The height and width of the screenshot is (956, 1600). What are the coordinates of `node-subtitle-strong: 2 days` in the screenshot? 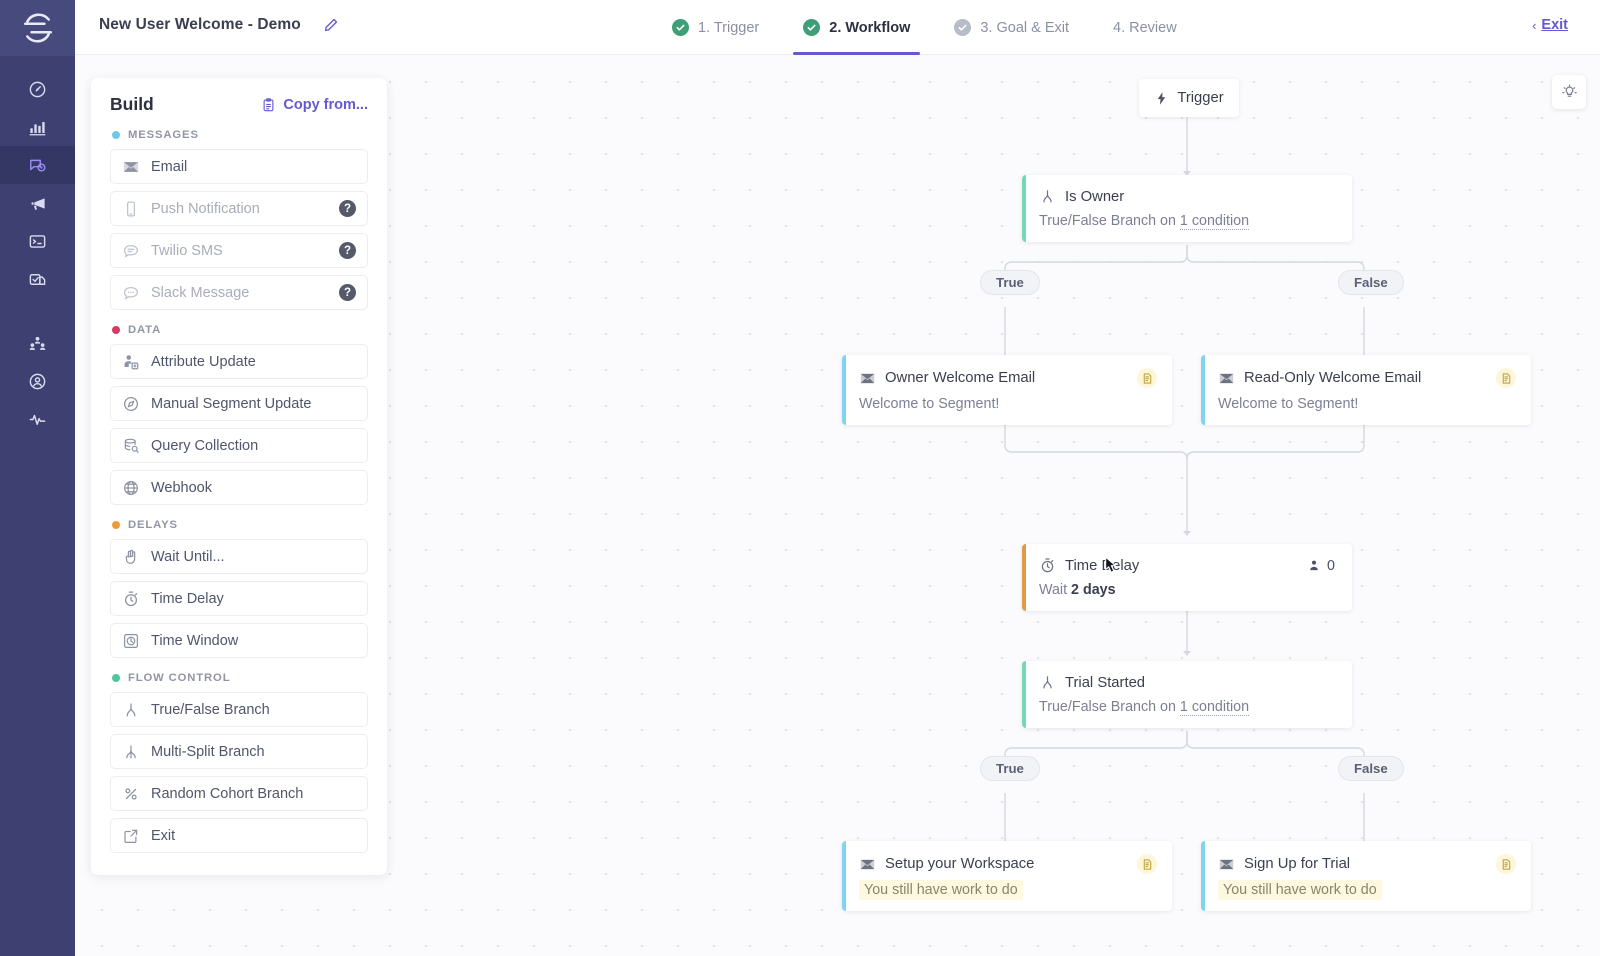 It's located at (1093, 590).